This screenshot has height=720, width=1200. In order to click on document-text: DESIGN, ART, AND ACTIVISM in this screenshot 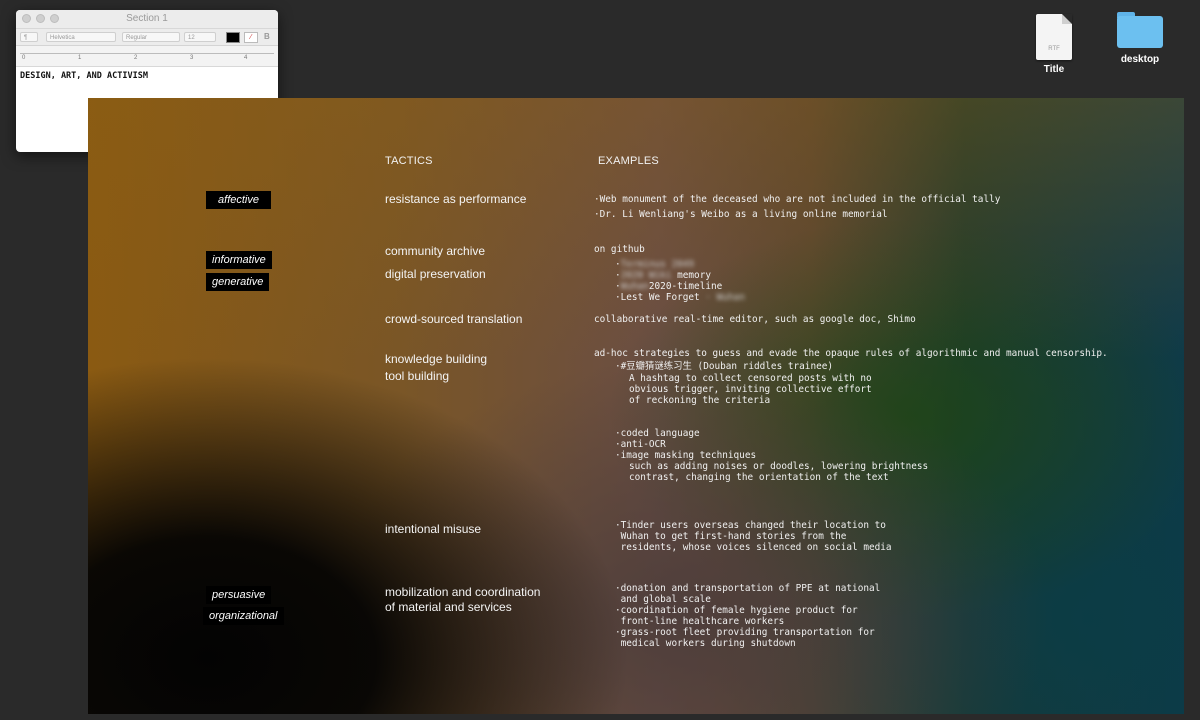, I will do `click(84, 76)`.